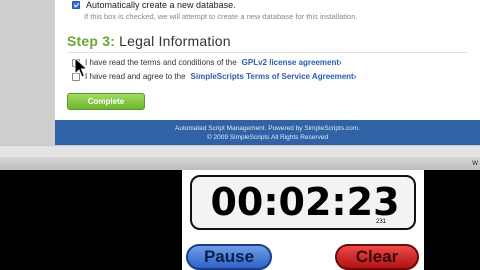 The height and width of the screenshot is (270, 480). I want to click on step-title: Legal Information, so click(175, 41).